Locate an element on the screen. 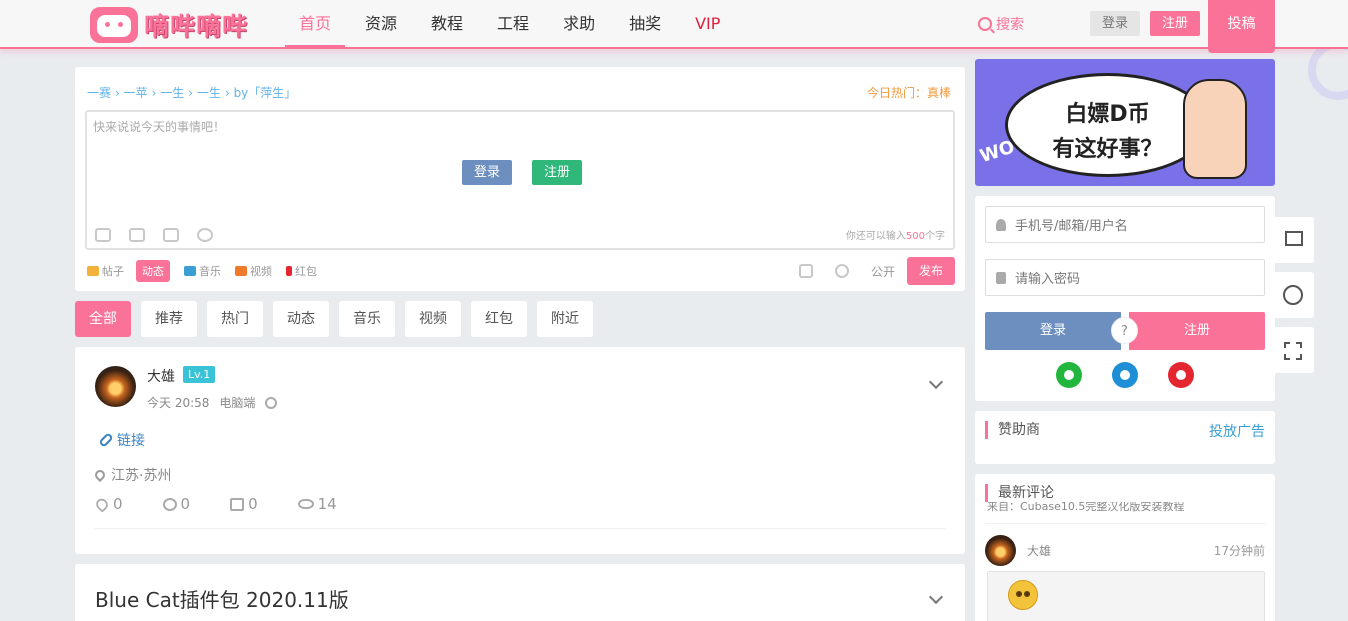 This screenshot has height=621, width=1348. floating-toolbar is located at coordinates (1292, 299).